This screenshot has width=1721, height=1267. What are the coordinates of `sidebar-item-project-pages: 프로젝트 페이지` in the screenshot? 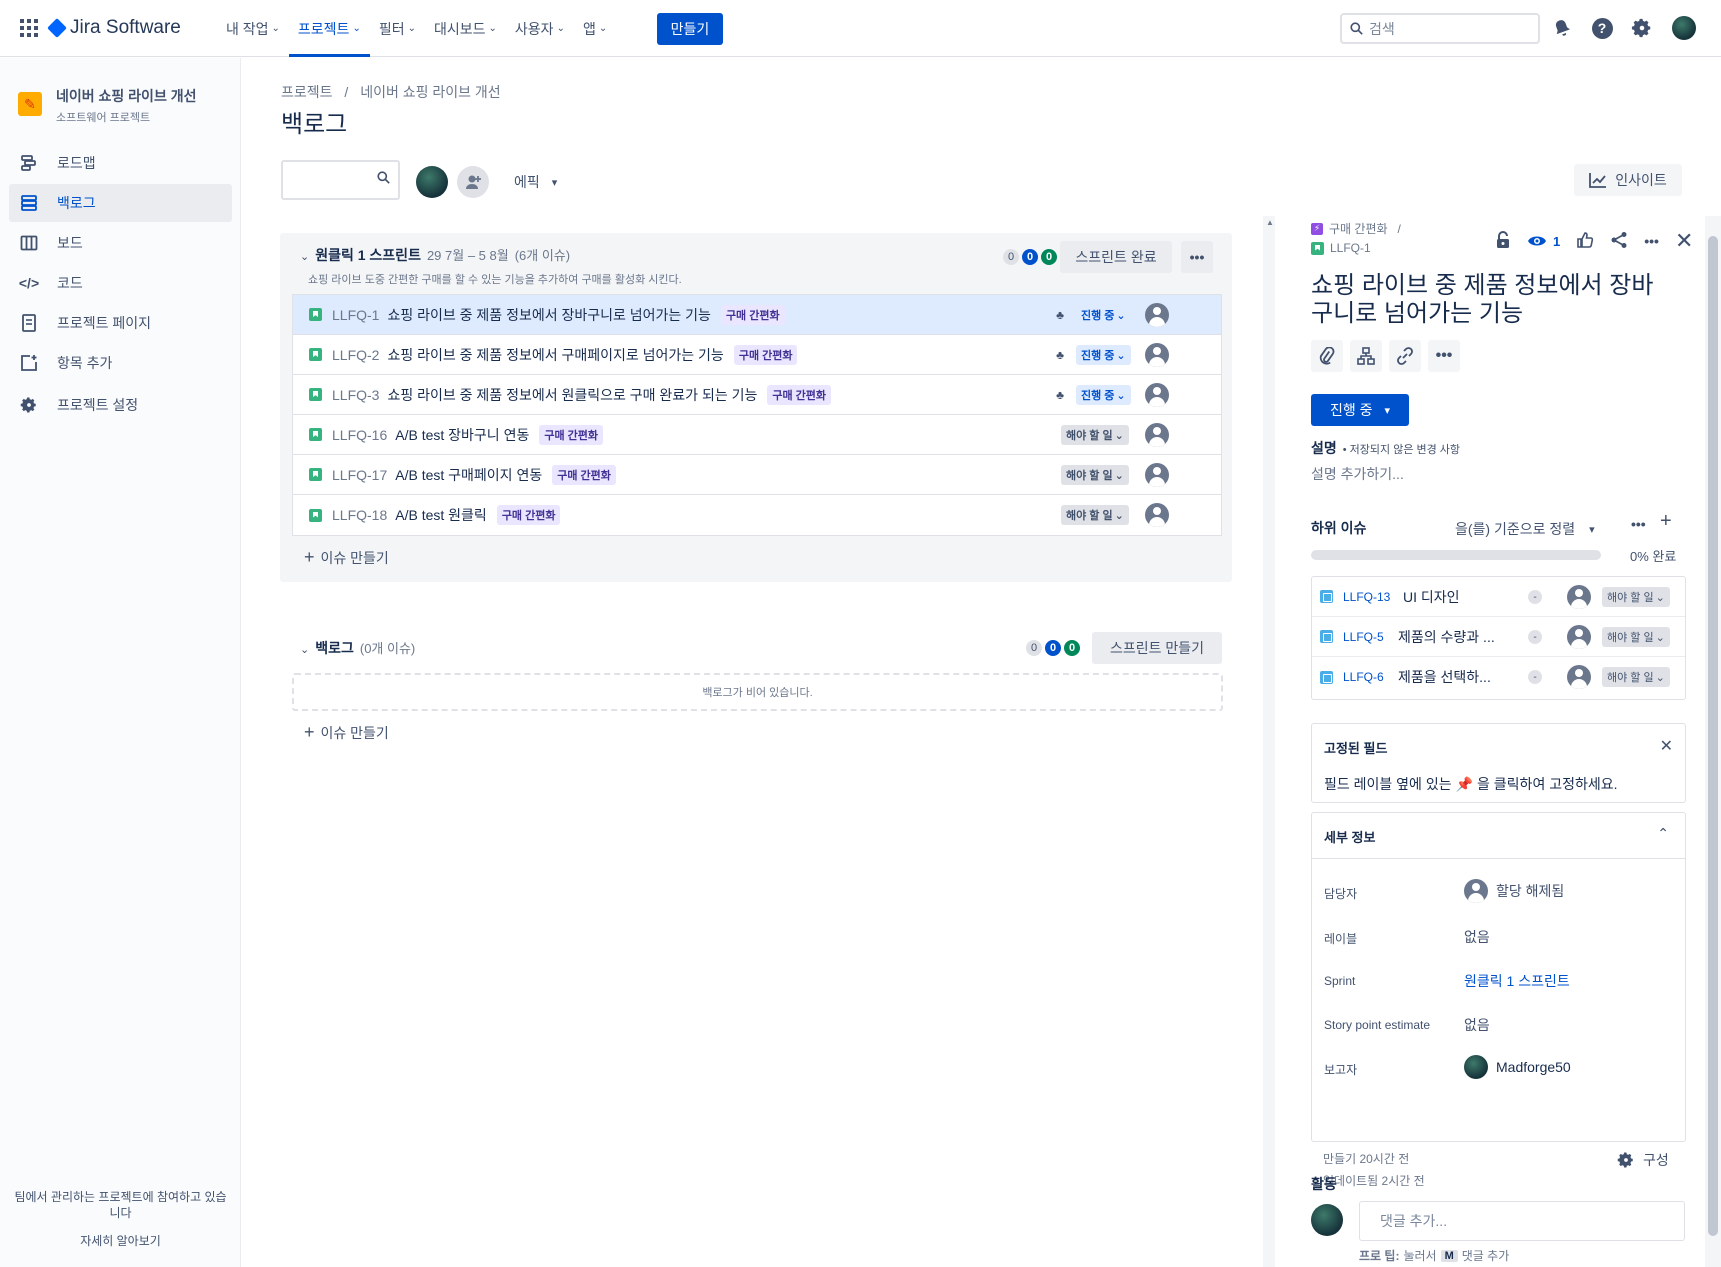 It's located at (120, 323).